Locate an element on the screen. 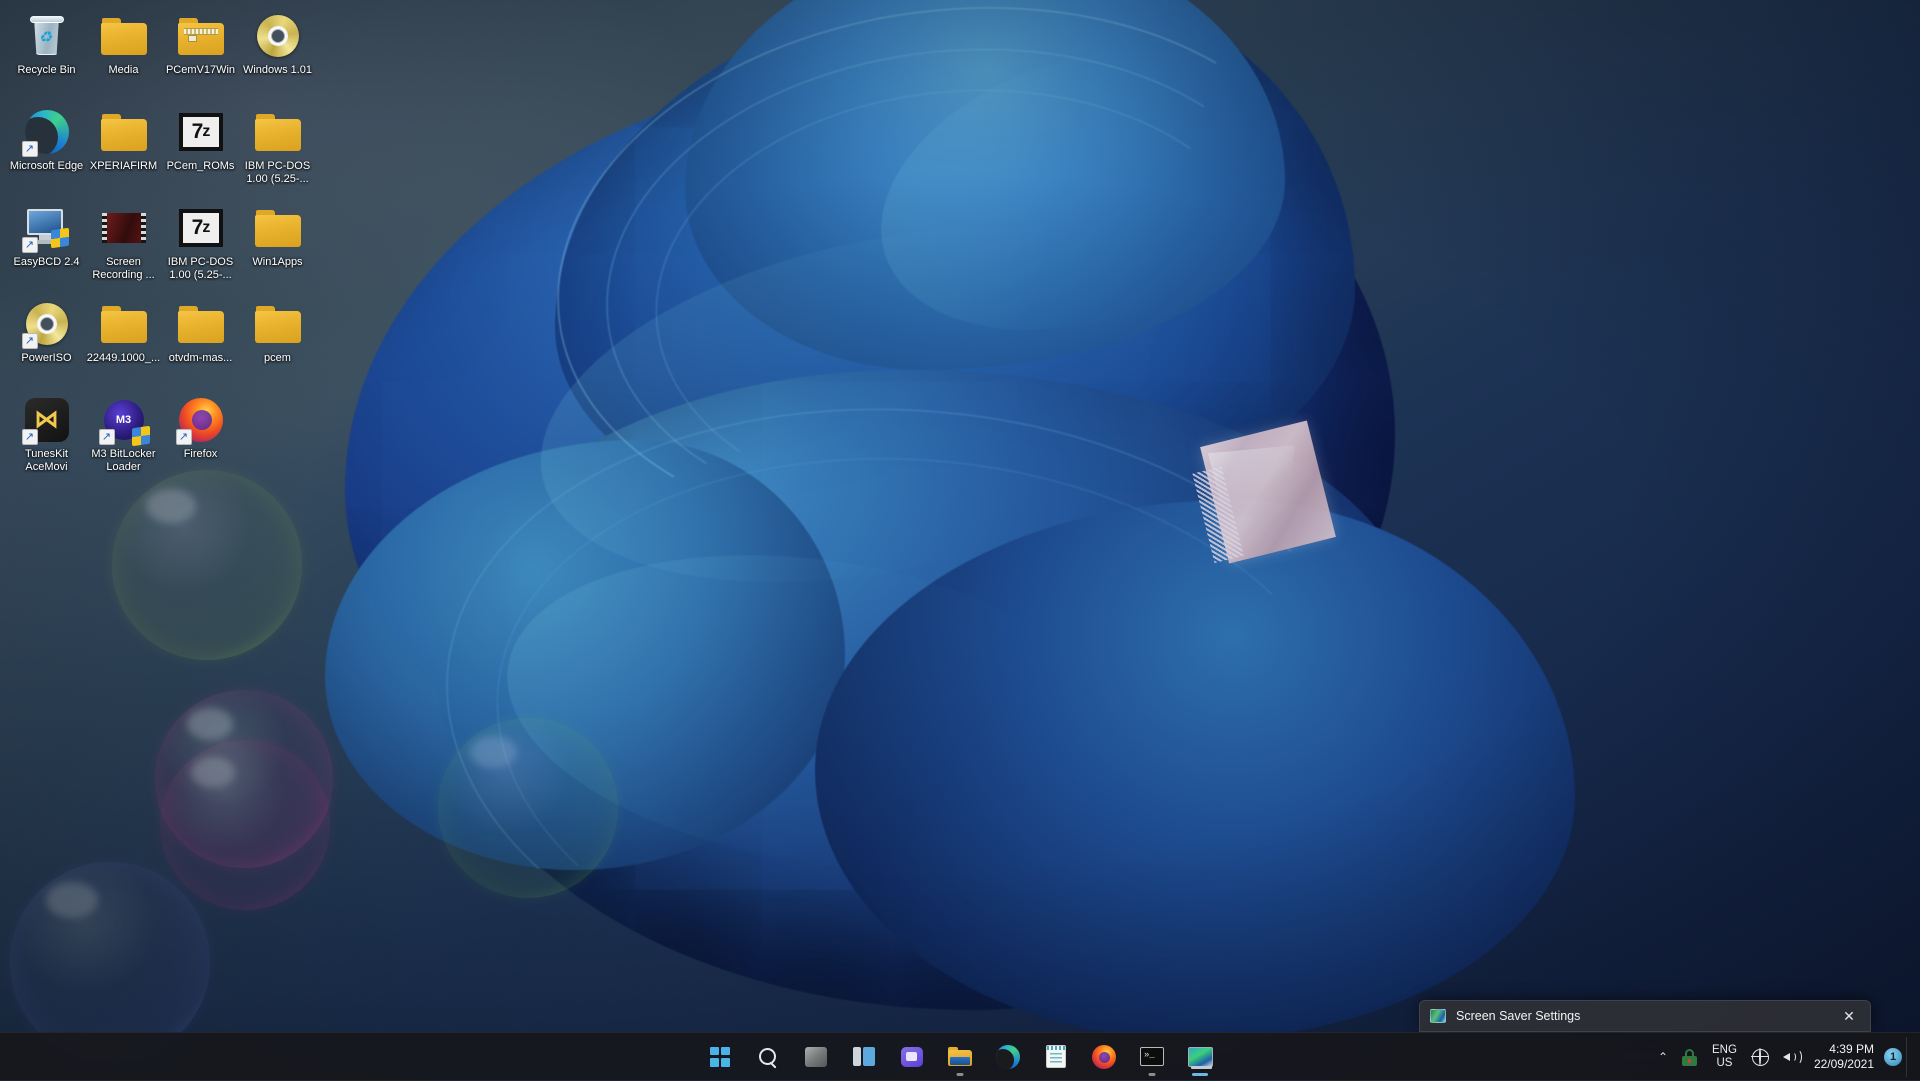 Image resolution: width=1920 pixels, height=1081 pixels. desktop-icon: Win1Apps is located at coordinates (277, 246).